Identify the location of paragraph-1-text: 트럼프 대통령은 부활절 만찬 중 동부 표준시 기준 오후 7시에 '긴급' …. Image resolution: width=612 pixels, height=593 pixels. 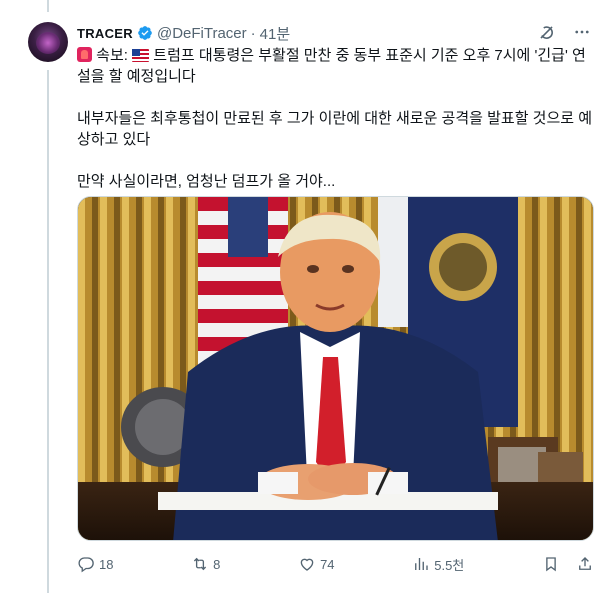
(331, 66).